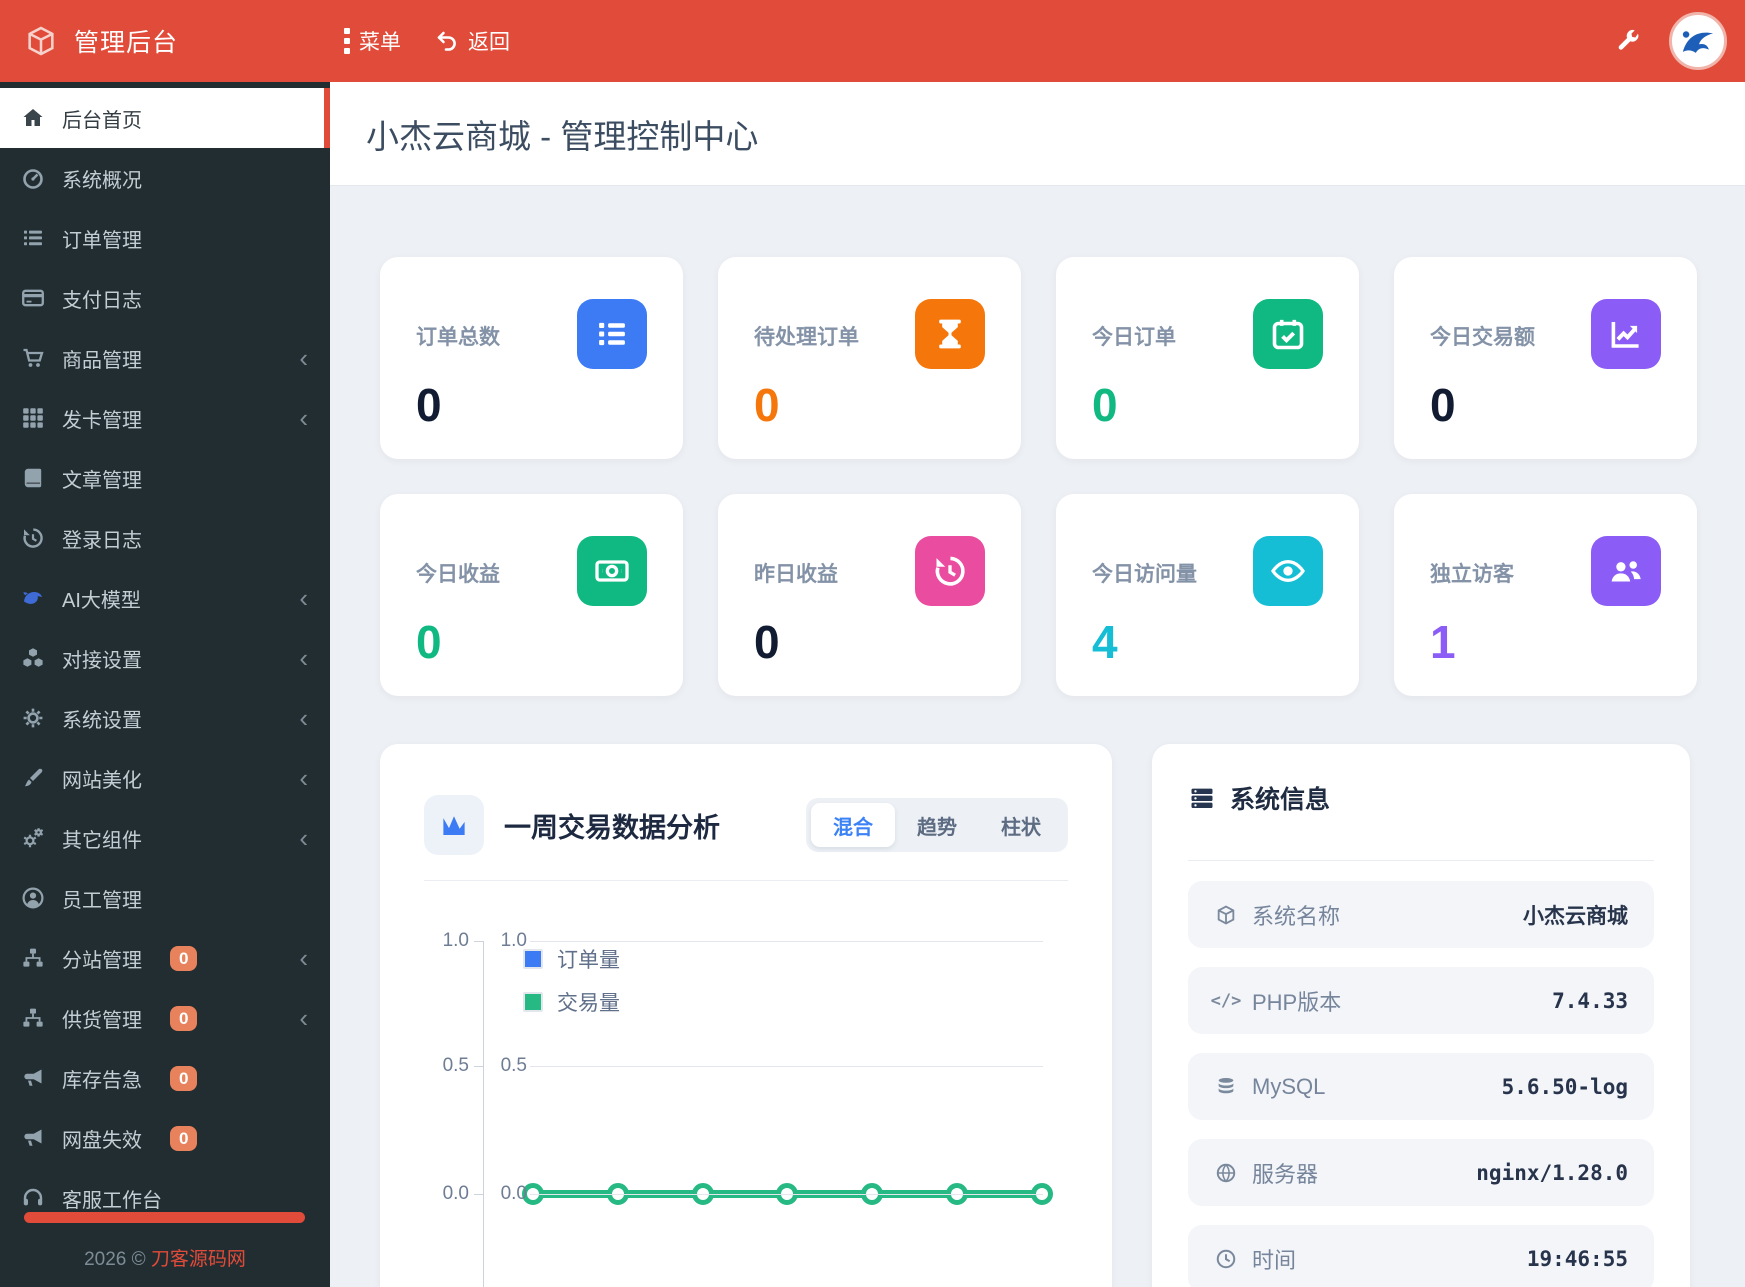 Image resolution: width=1745 pixels, height=1287 pixels. Describe the element at coordinates (746, 799) in the screenshot. I see `chart-header: 一周交易数据分析 混合 趋势 柱状` at that location.